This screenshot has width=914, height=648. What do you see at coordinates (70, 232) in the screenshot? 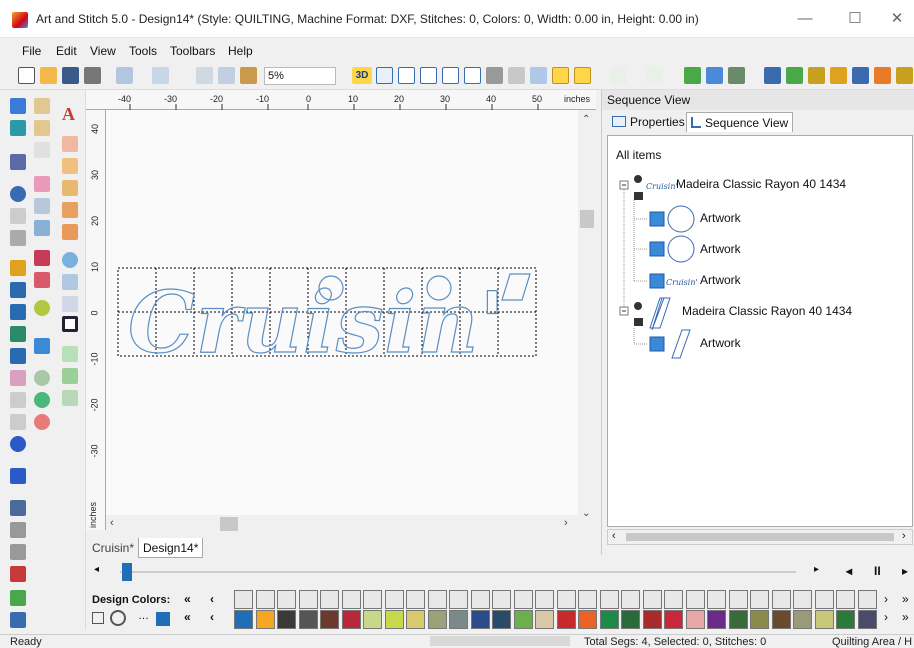
I see `wave-fill-icon` at bounding box center [70, 232].